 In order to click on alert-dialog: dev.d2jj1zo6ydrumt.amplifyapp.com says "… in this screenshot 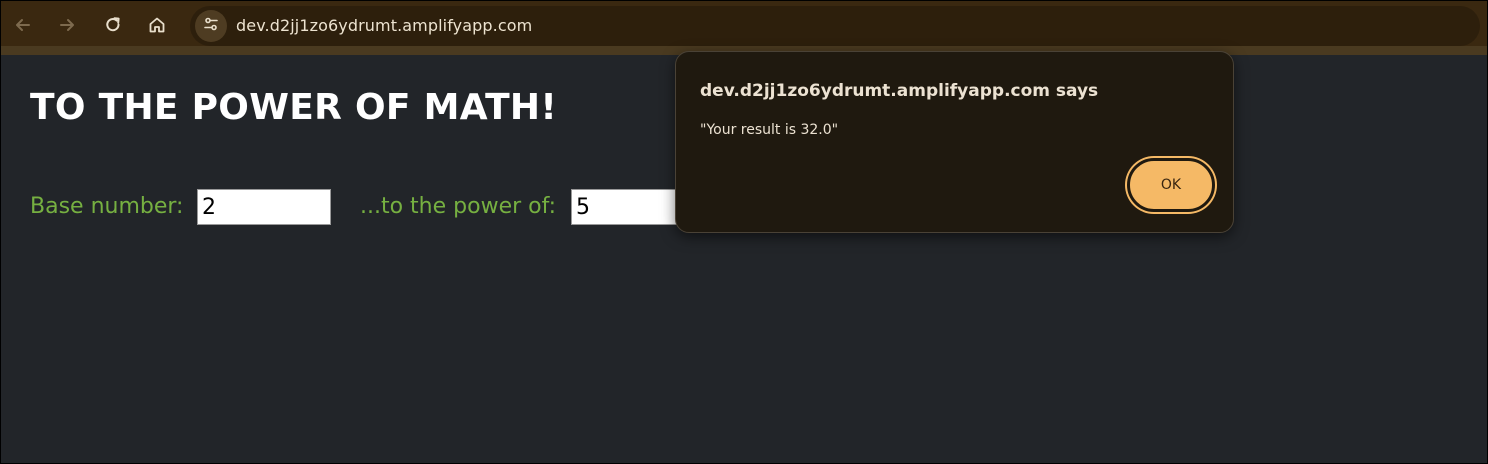, I will do `click(954, 142)`.